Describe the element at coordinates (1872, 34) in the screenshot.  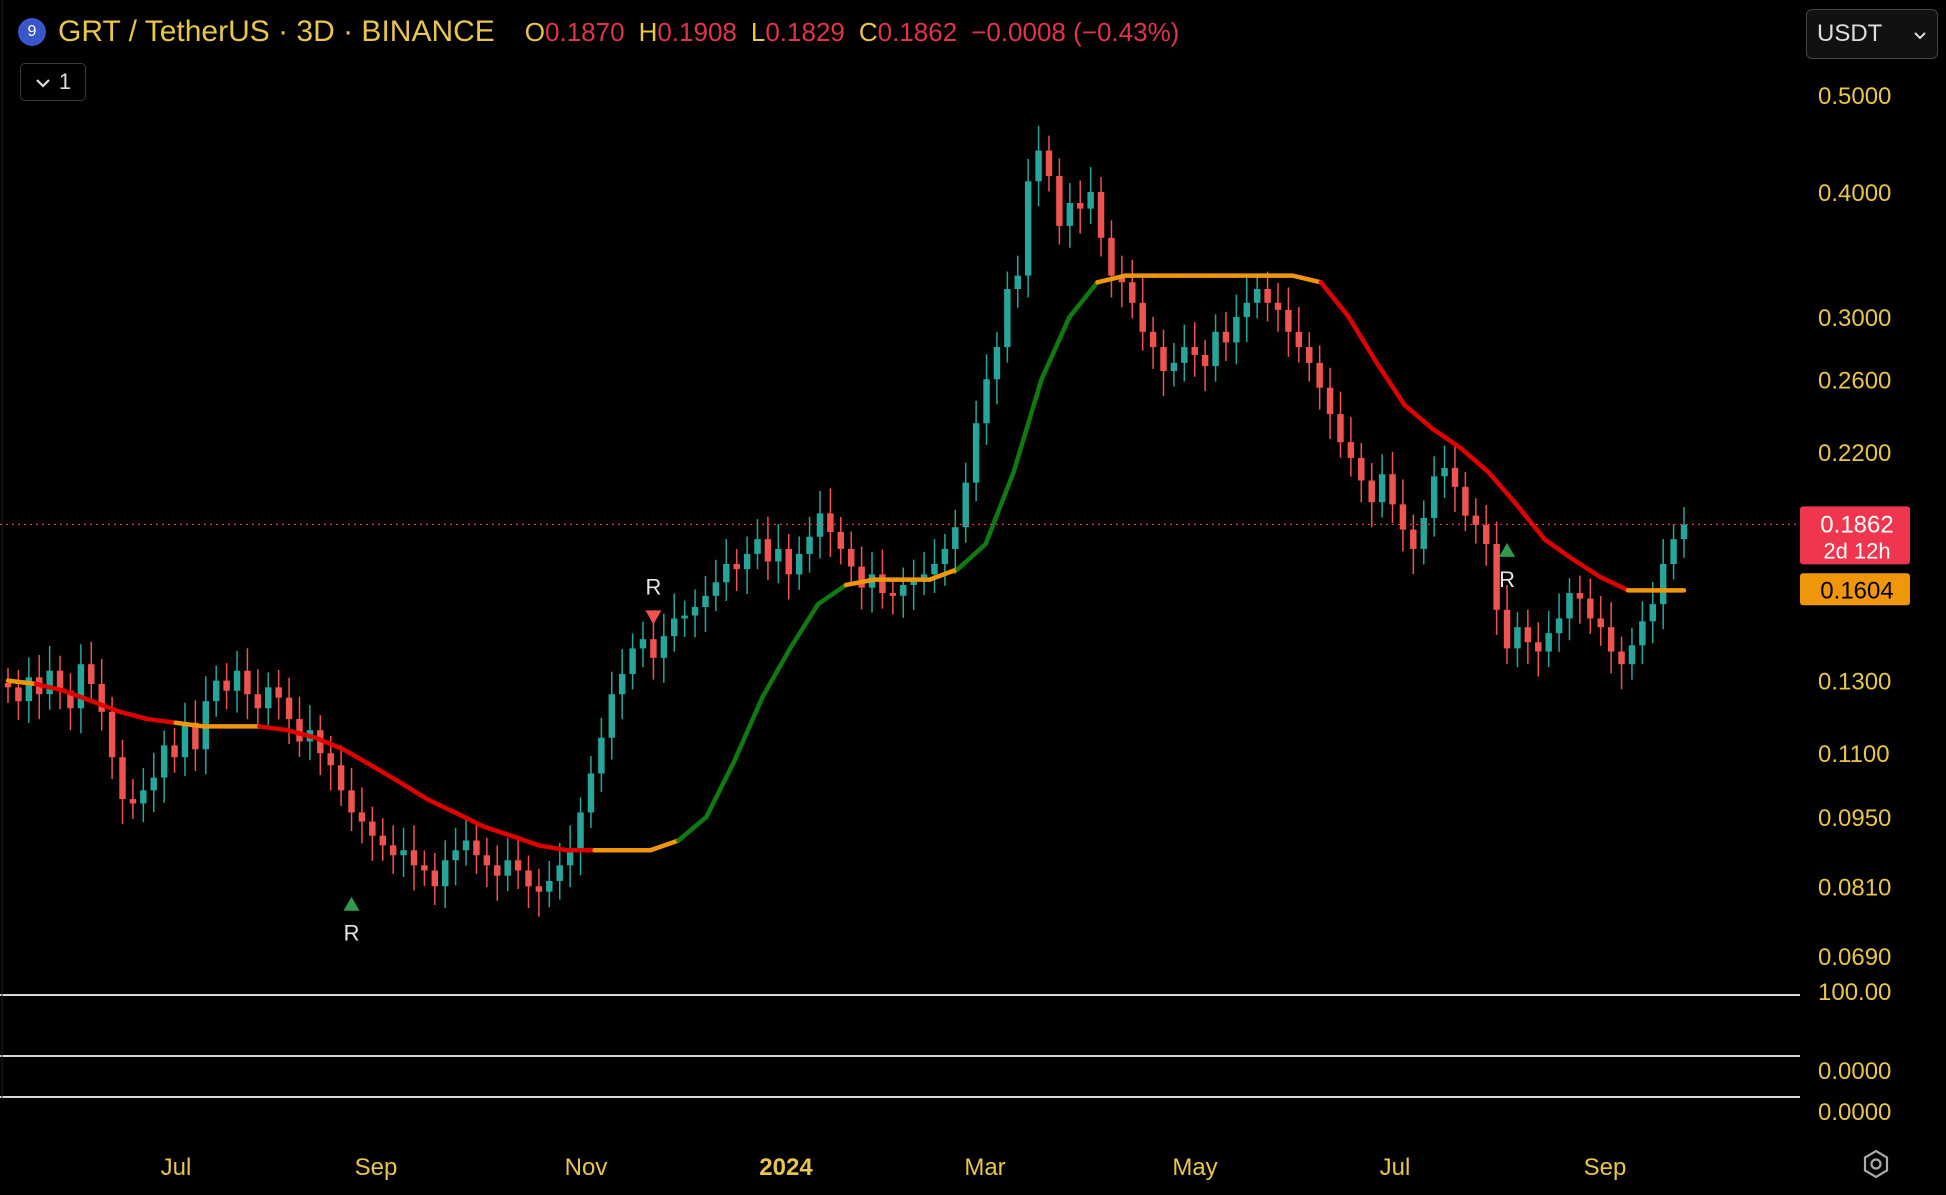
I see `currency-select: USDT` at that location.